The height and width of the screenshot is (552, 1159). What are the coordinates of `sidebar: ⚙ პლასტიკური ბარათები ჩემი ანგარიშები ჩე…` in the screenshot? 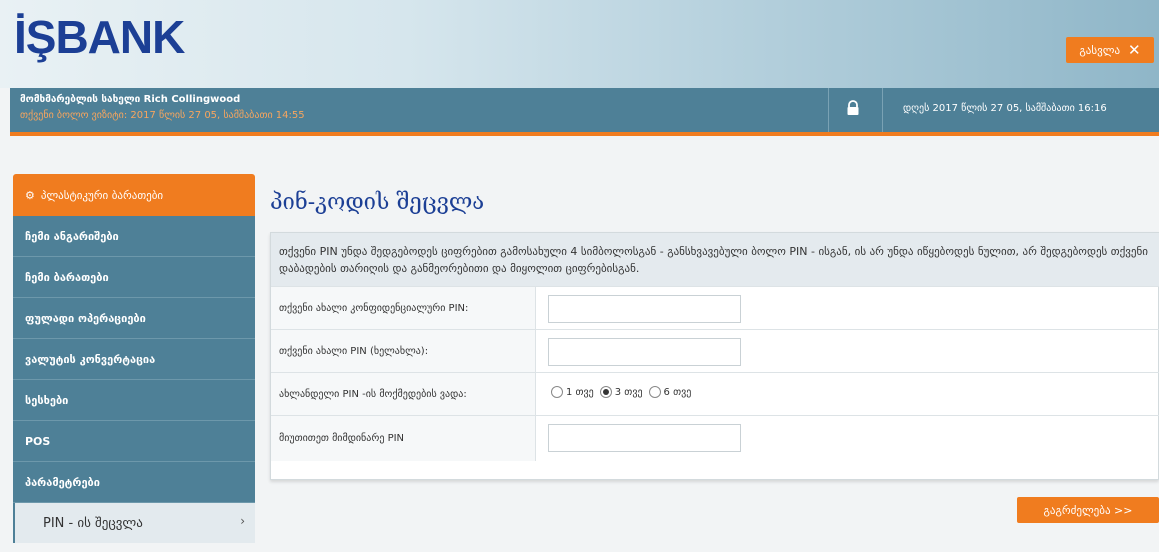 It's located at (134, 358).